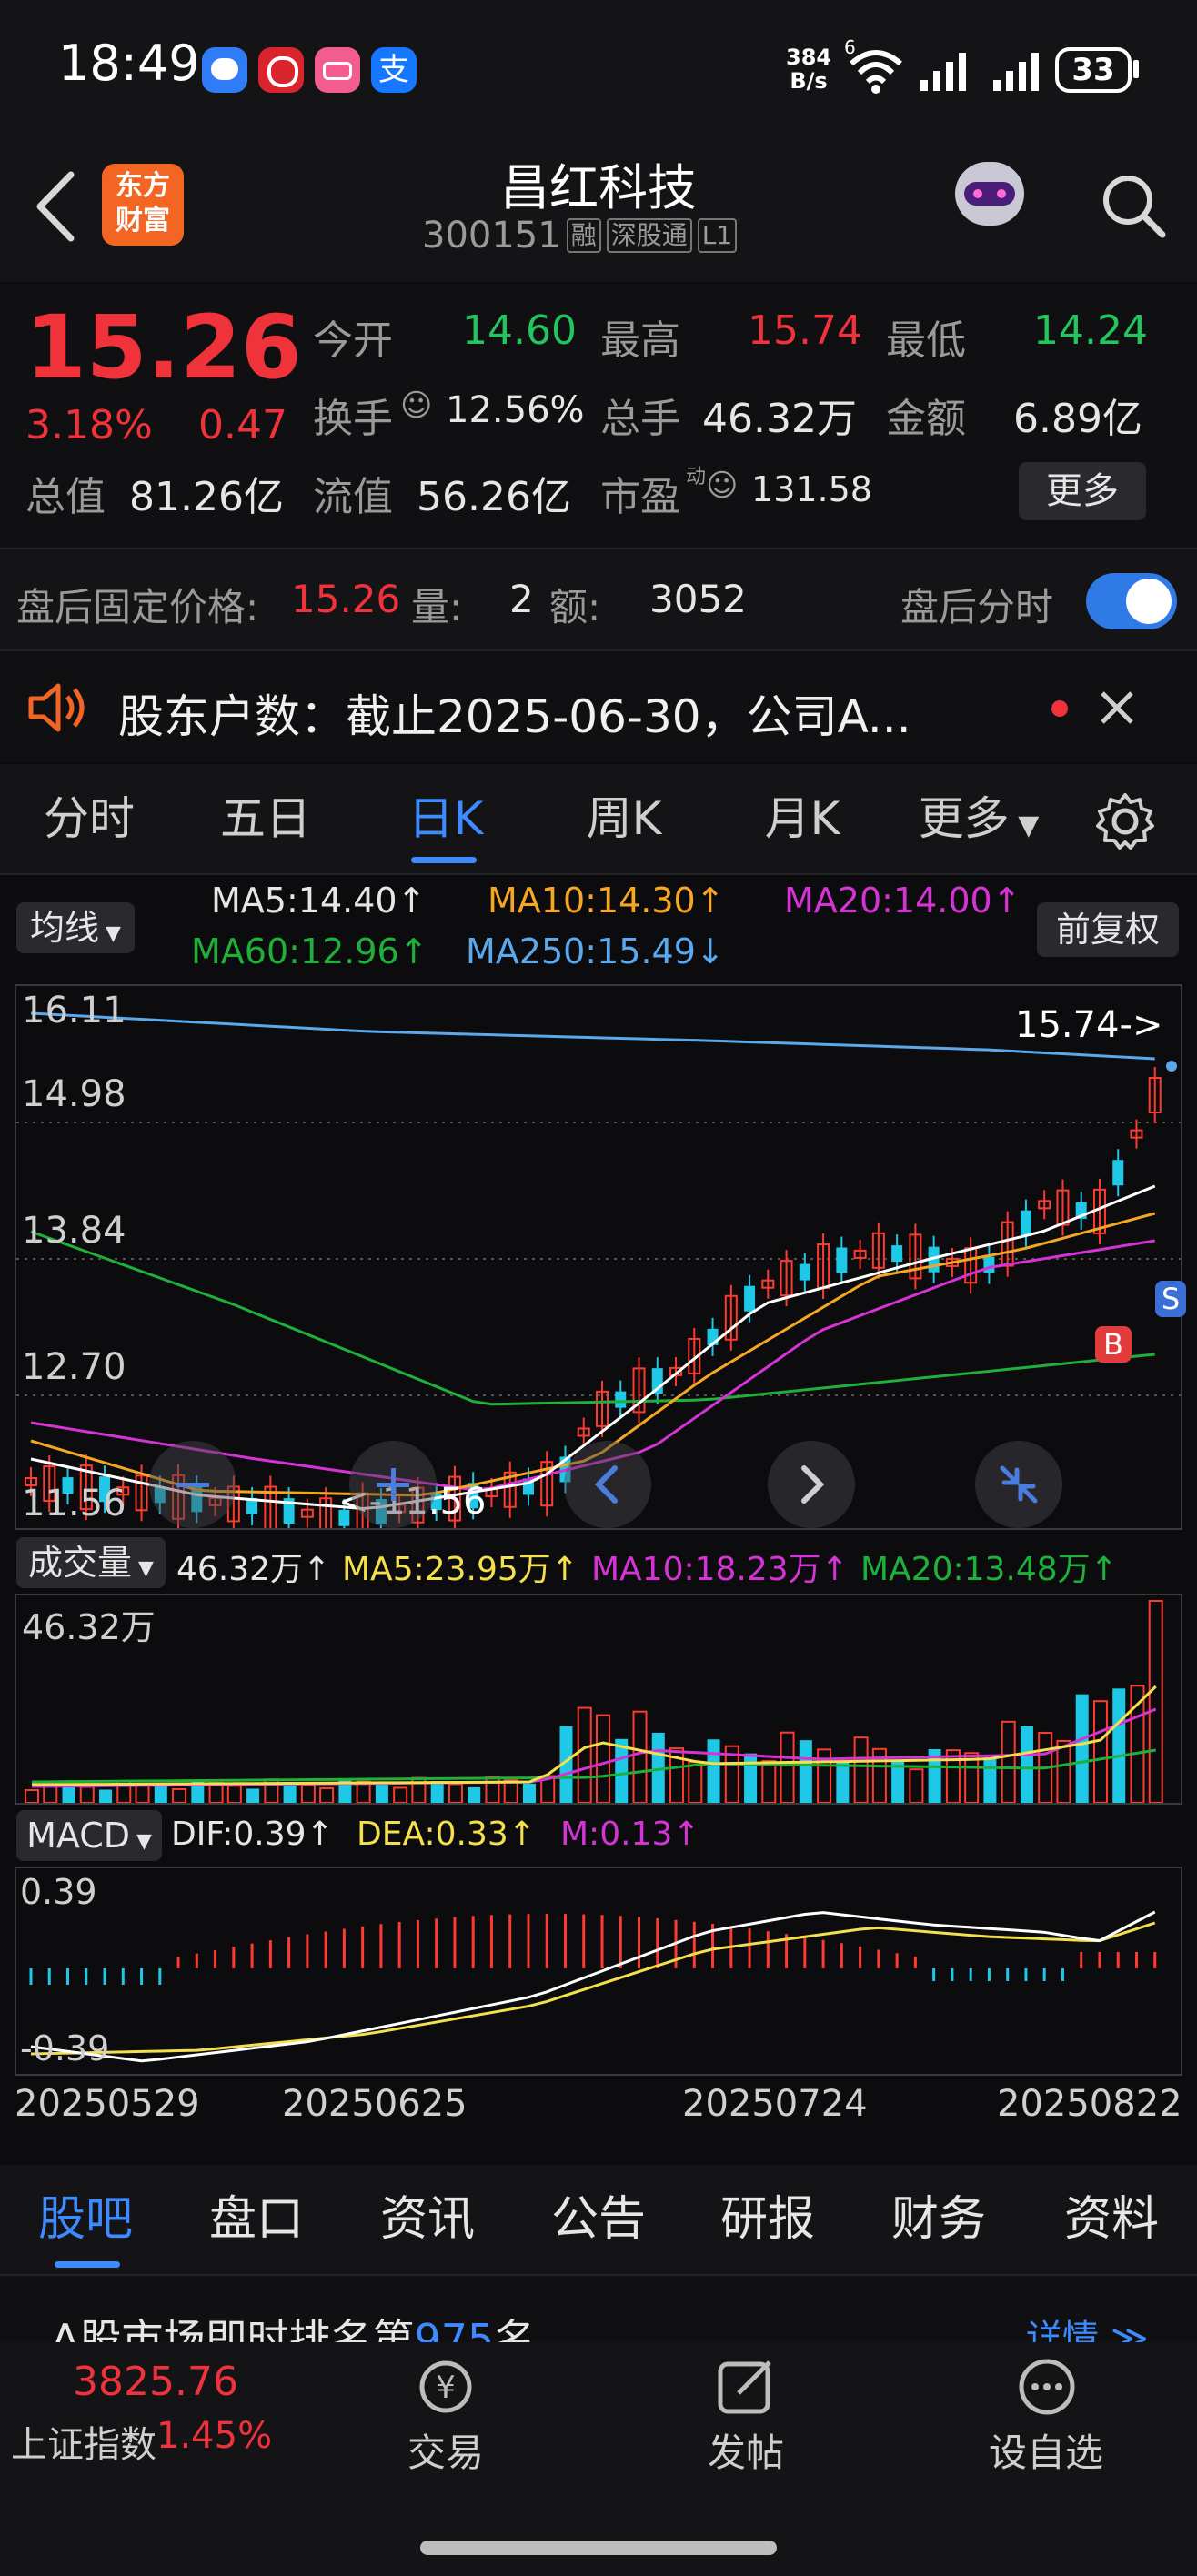  What do you see at coordinates (811, 1484) in the screenshot?
I see `scroll-right-button` at bounding box center [811, 1484].